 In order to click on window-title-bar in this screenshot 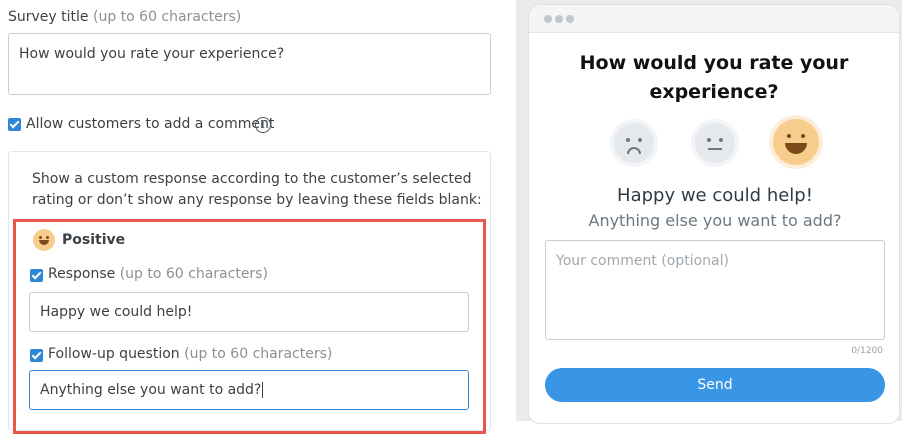, I will do `click(714, 19)`.